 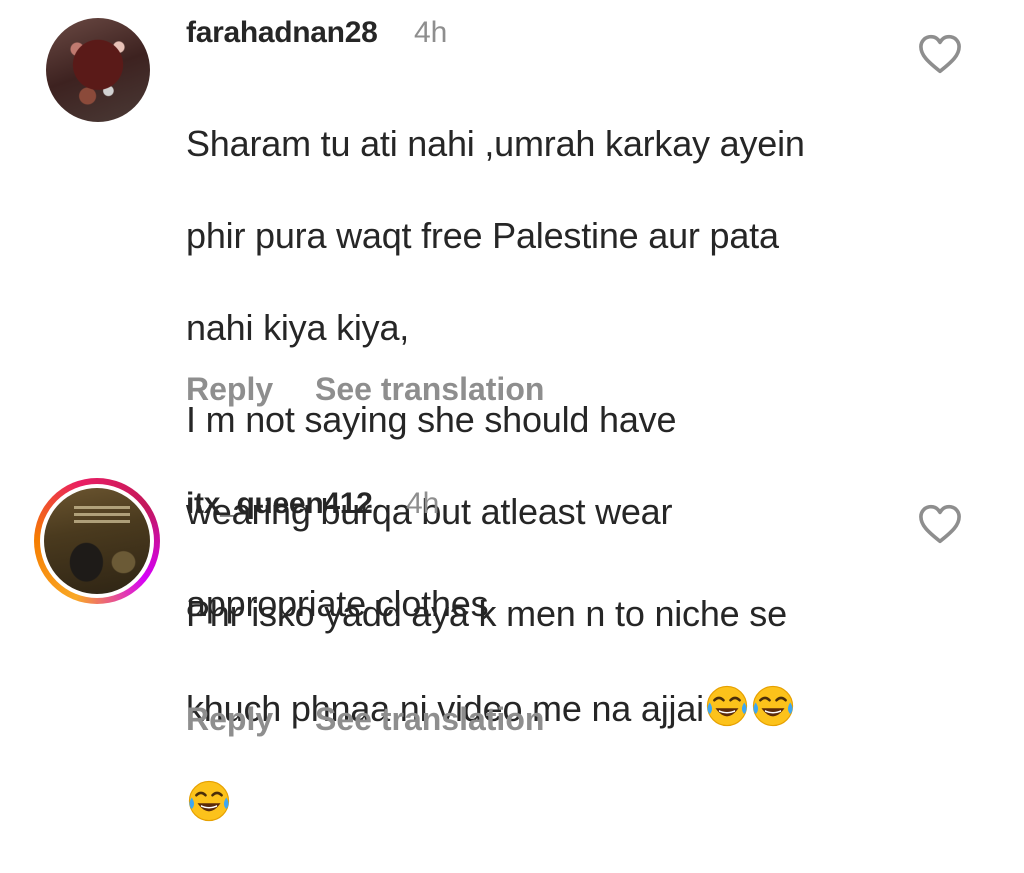 I want to click on comment-line, so click(x=491, y=802).